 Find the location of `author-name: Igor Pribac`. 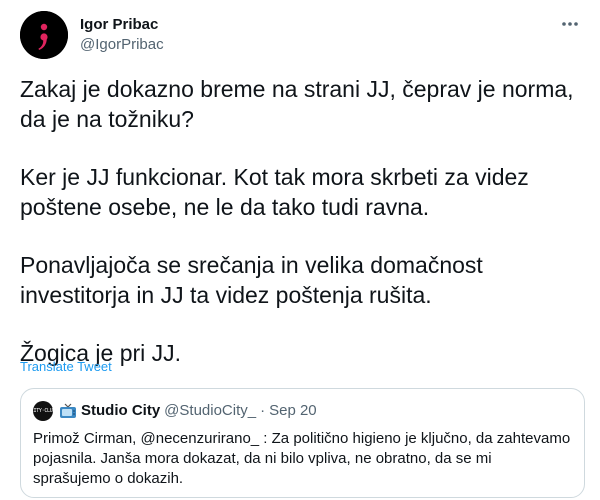

author-name: Igor Pribac is located at coordinates (122, 25).